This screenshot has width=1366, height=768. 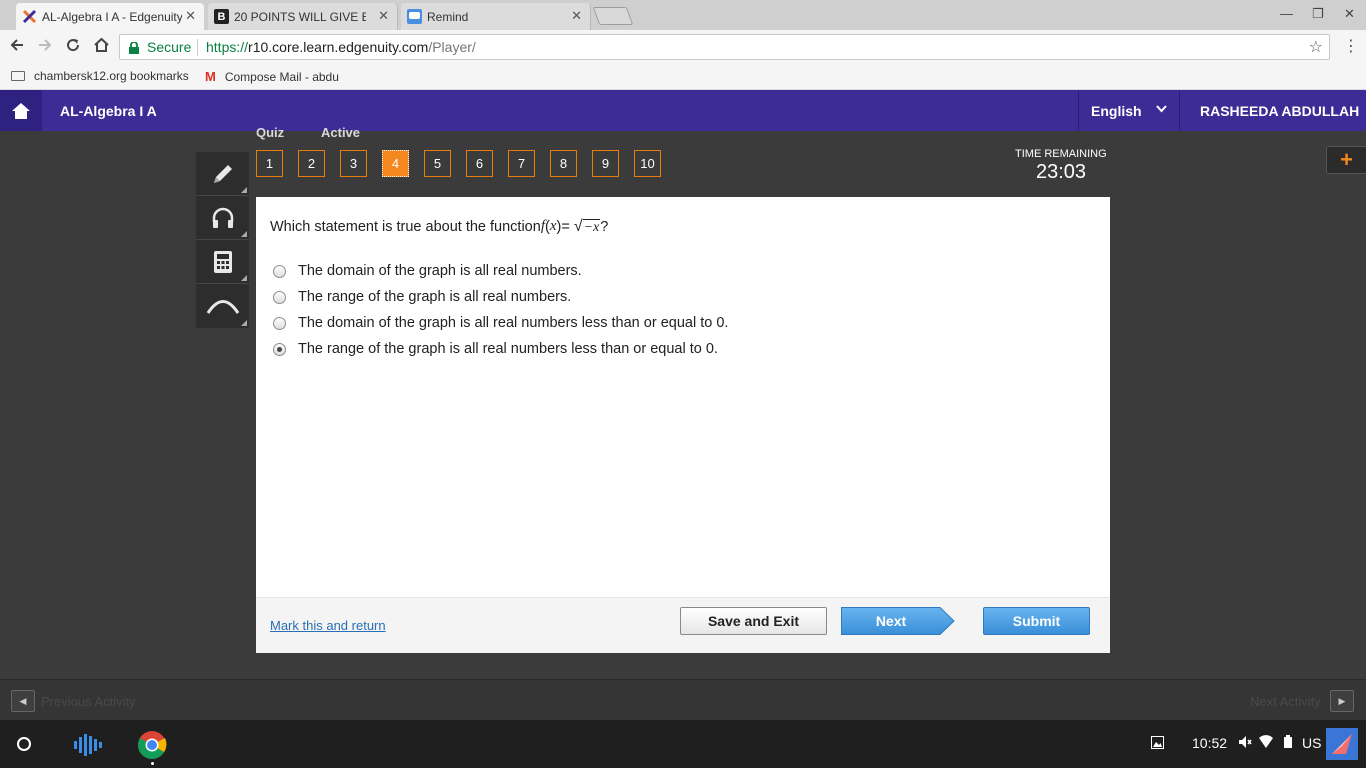 I want to click on pencil-icon, so click(x=222, y=173).